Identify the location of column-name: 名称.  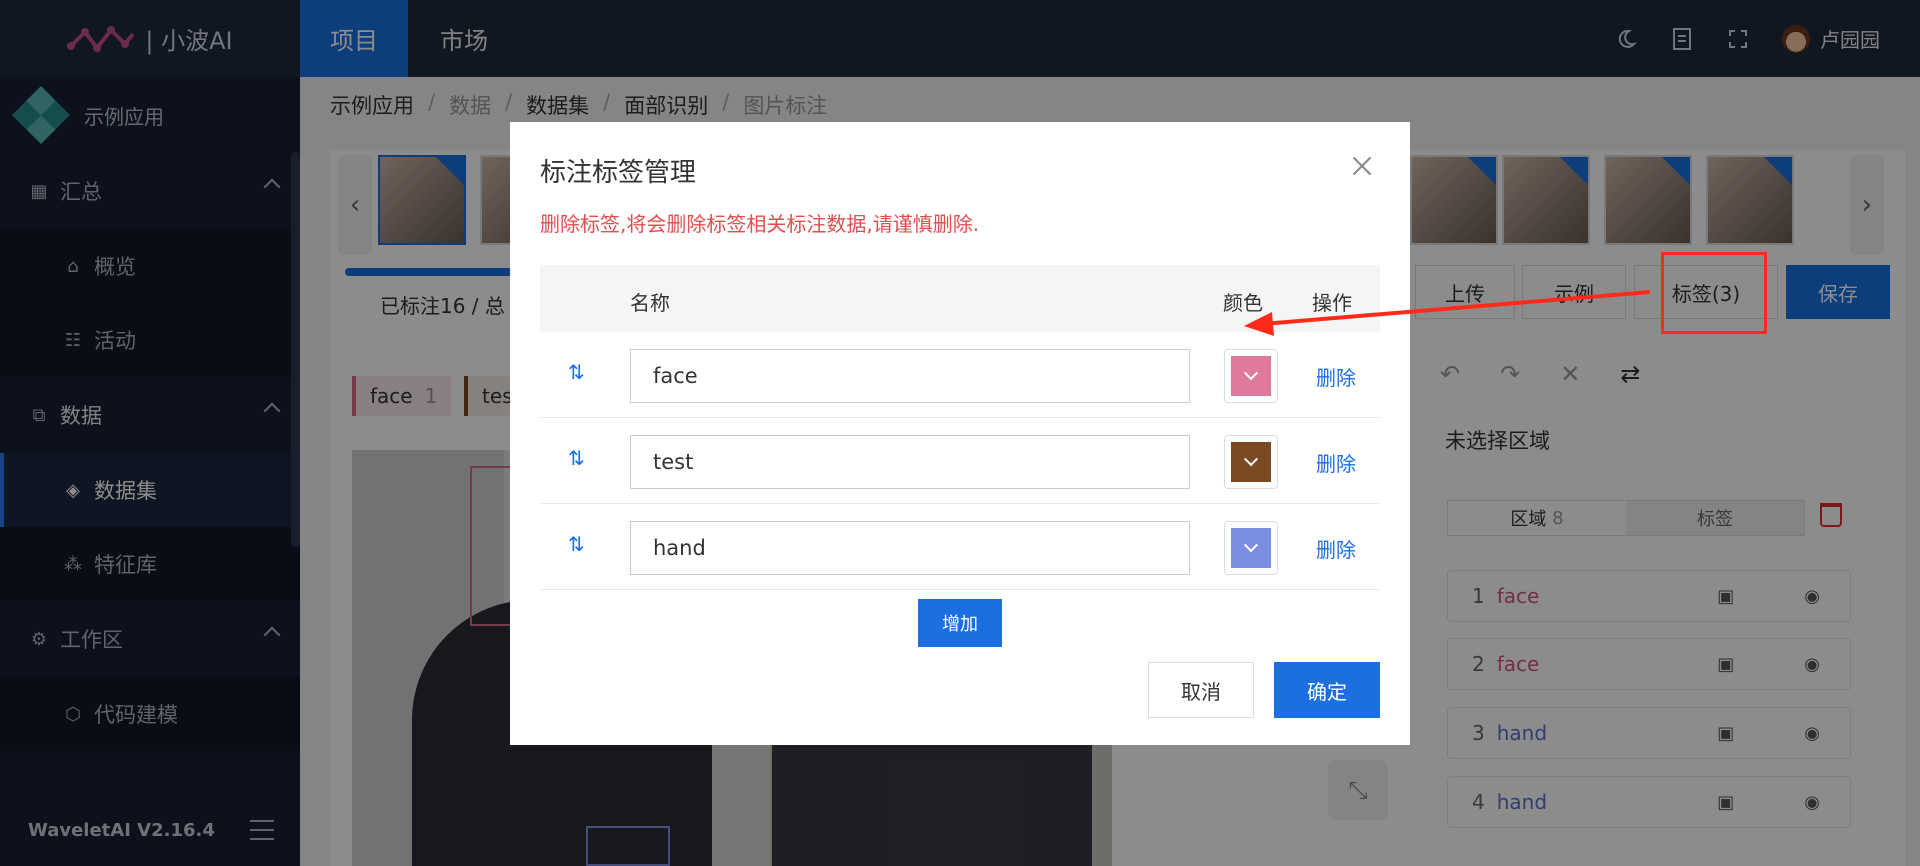
(650, 303).